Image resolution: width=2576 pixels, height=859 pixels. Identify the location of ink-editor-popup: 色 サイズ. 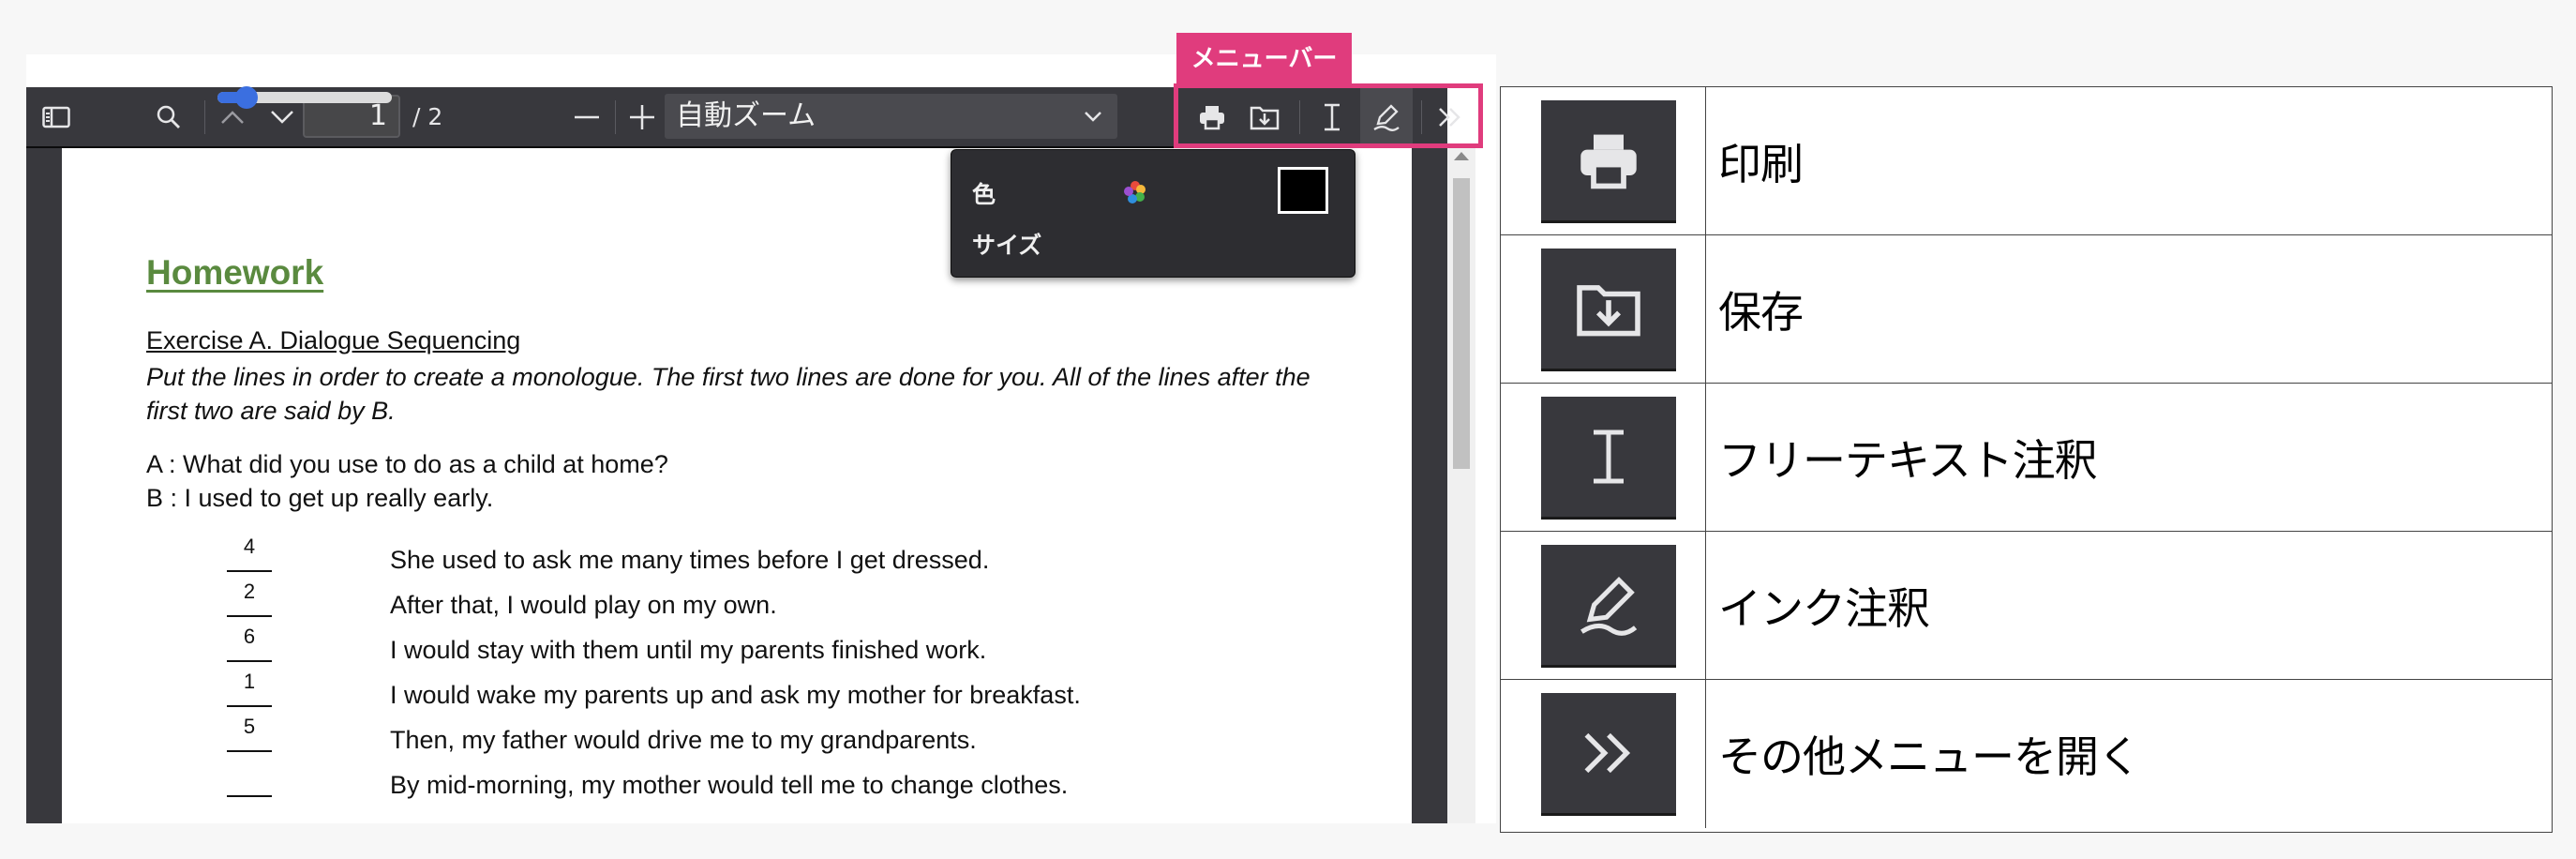
(1153, 213).